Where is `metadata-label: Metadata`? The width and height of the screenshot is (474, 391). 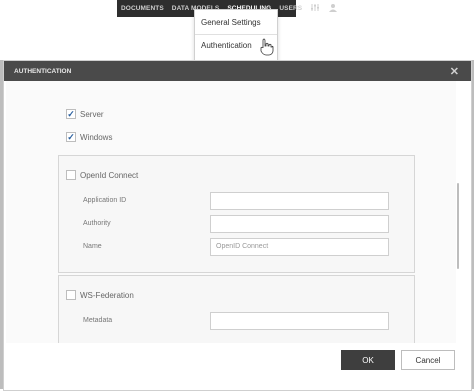
metadata-label: Metadata is located at coordinates (98, 320).